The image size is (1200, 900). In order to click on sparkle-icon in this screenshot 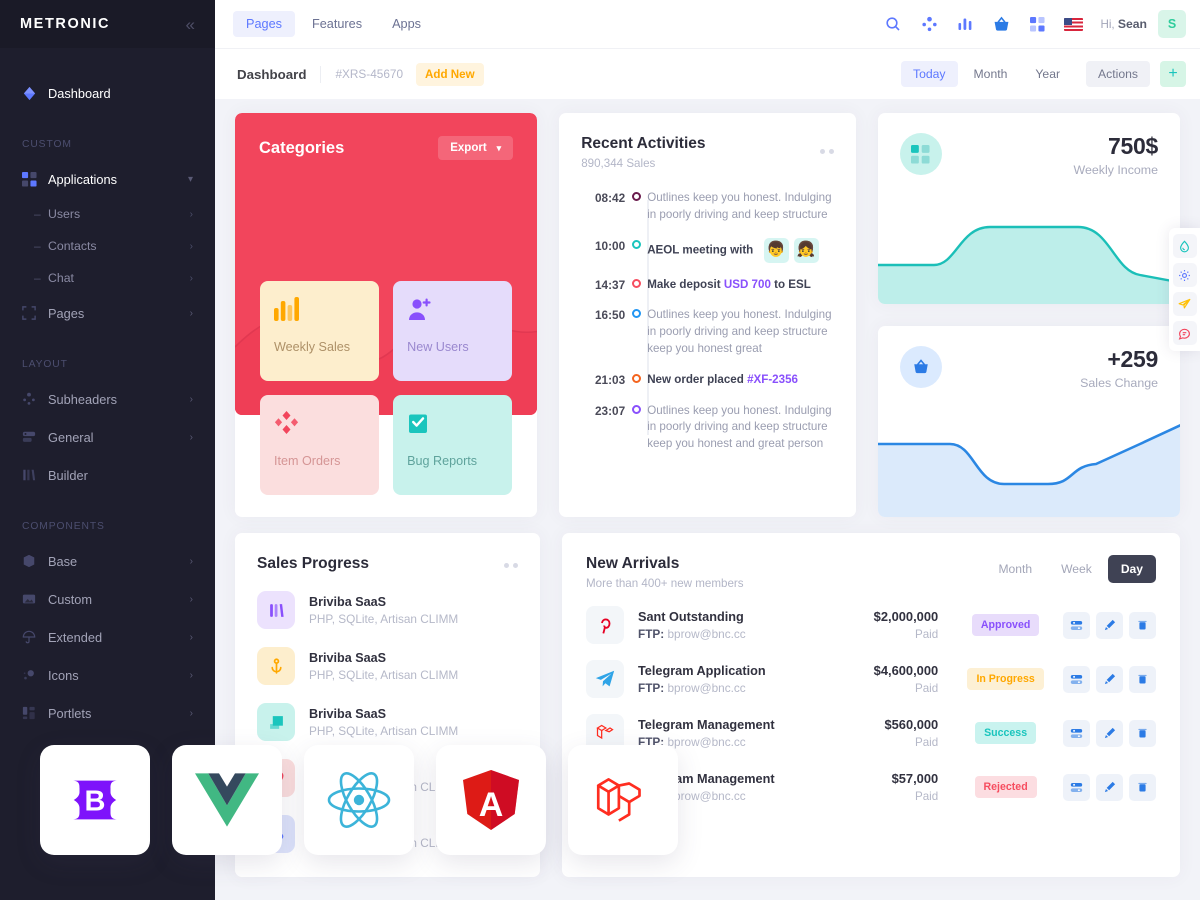, I will do `click(35, 675)`.